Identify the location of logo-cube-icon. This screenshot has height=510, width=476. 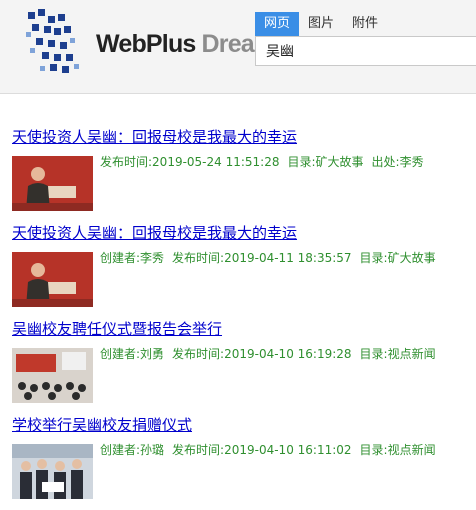
(52, 41).